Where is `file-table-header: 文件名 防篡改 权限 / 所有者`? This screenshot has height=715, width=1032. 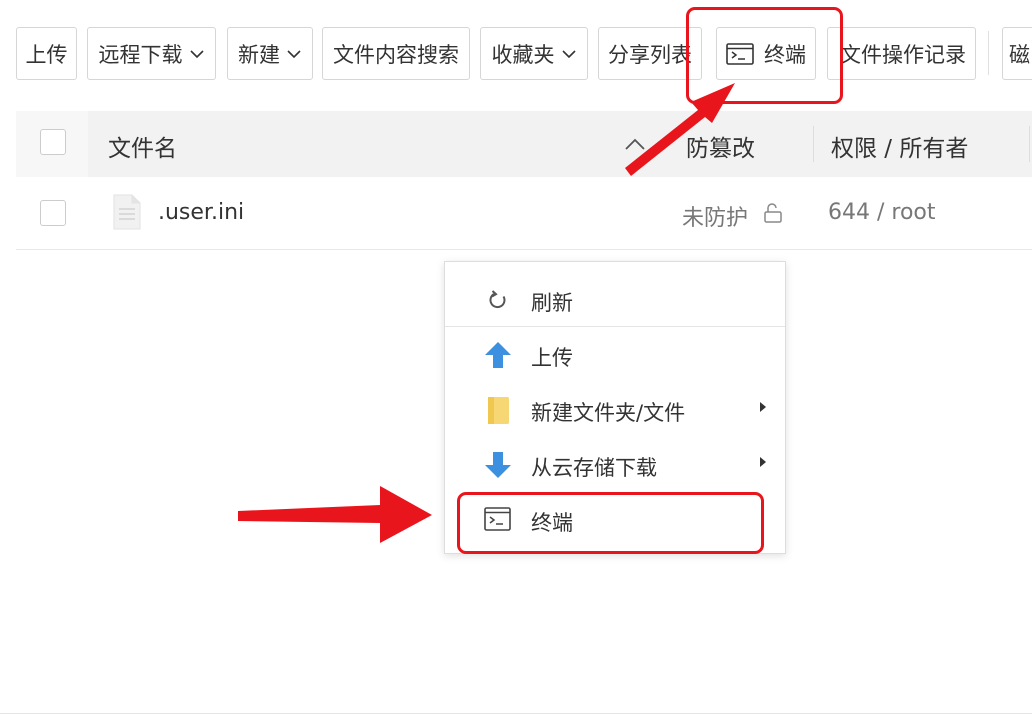
file-table-header: 文件名 防篡改 权限 / 所有者 is located at coordinates (524, 144).